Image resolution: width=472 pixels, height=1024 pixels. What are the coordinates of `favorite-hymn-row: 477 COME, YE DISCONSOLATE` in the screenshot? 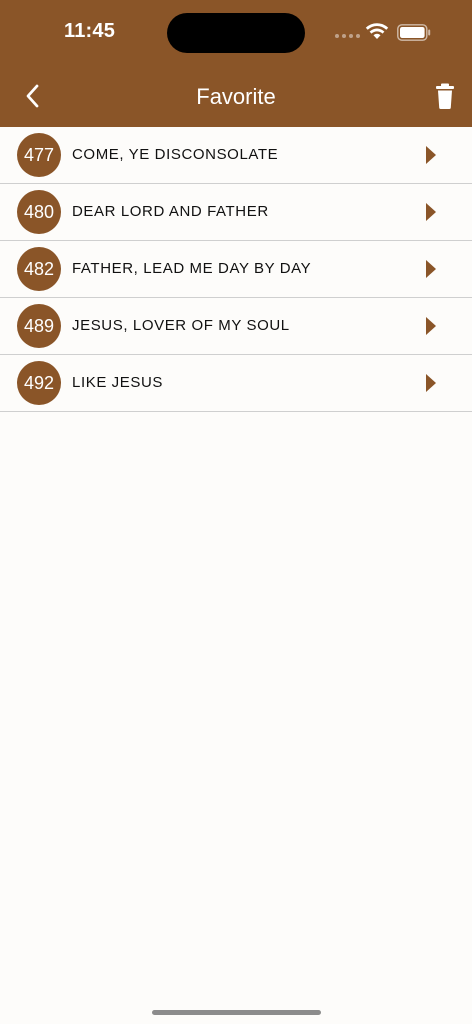 It's located at (236, 155).